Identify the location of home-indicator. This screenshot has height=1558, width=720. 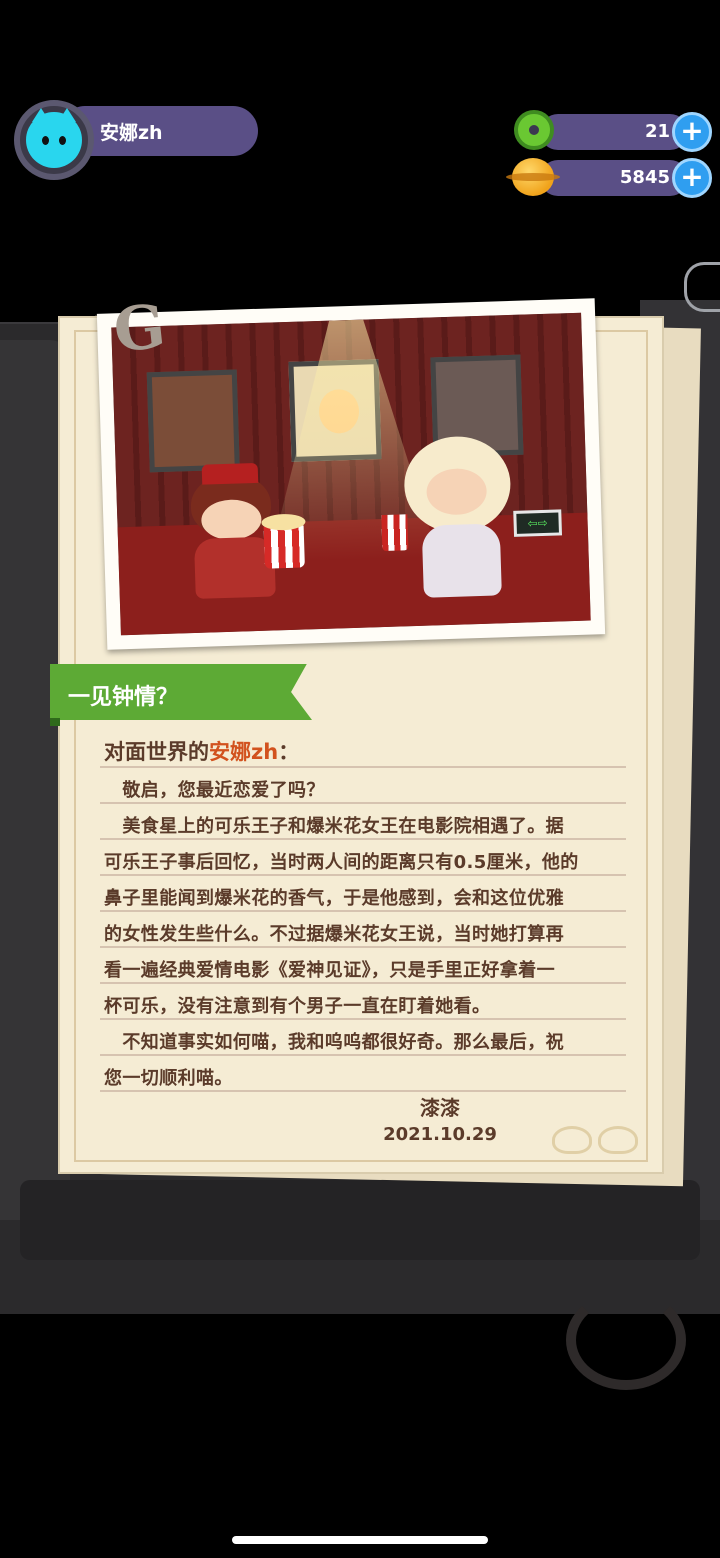
(360, 1540).